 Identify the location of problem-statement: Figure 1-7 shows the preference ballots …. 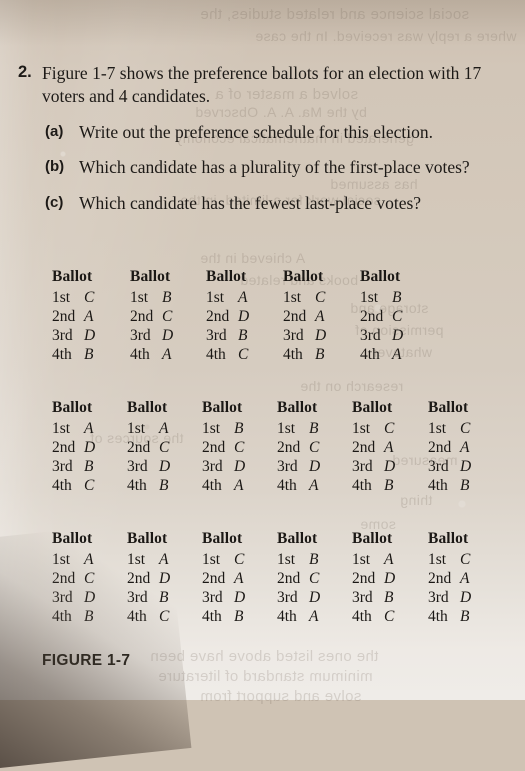
(262, 84).